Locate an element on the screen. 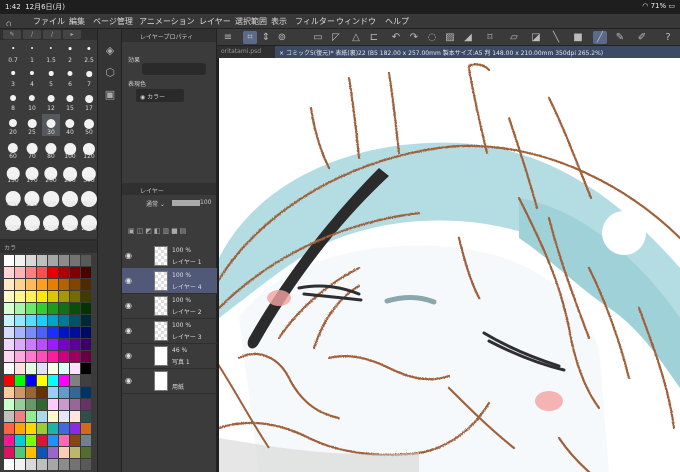 The width and height of the screenshot is (680, 472). layer-row: ◉ 用紙 is located at coordinates (169, 381).